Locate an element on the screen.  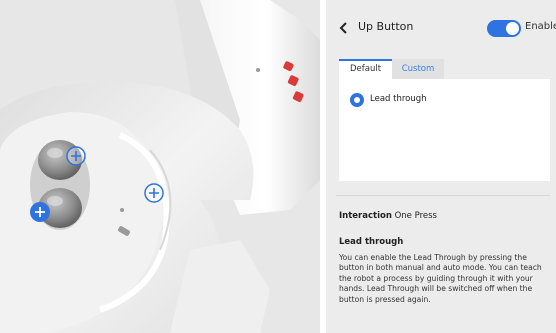
mode-tabs: Default Custom is located at coordinates (443, 69).